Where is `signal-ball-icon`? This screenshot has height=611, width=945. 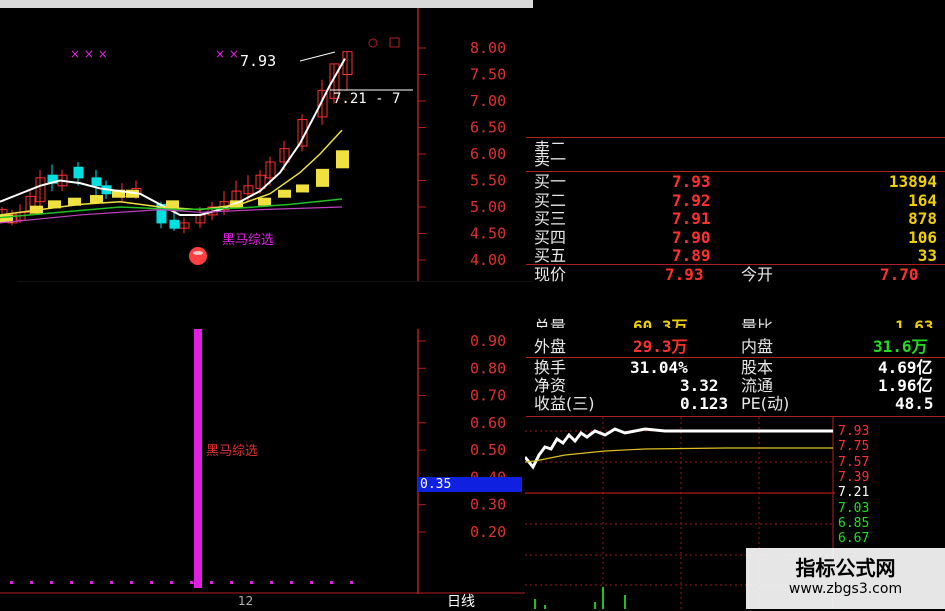 signal-ball-icon is located at coordinates (198, 256).